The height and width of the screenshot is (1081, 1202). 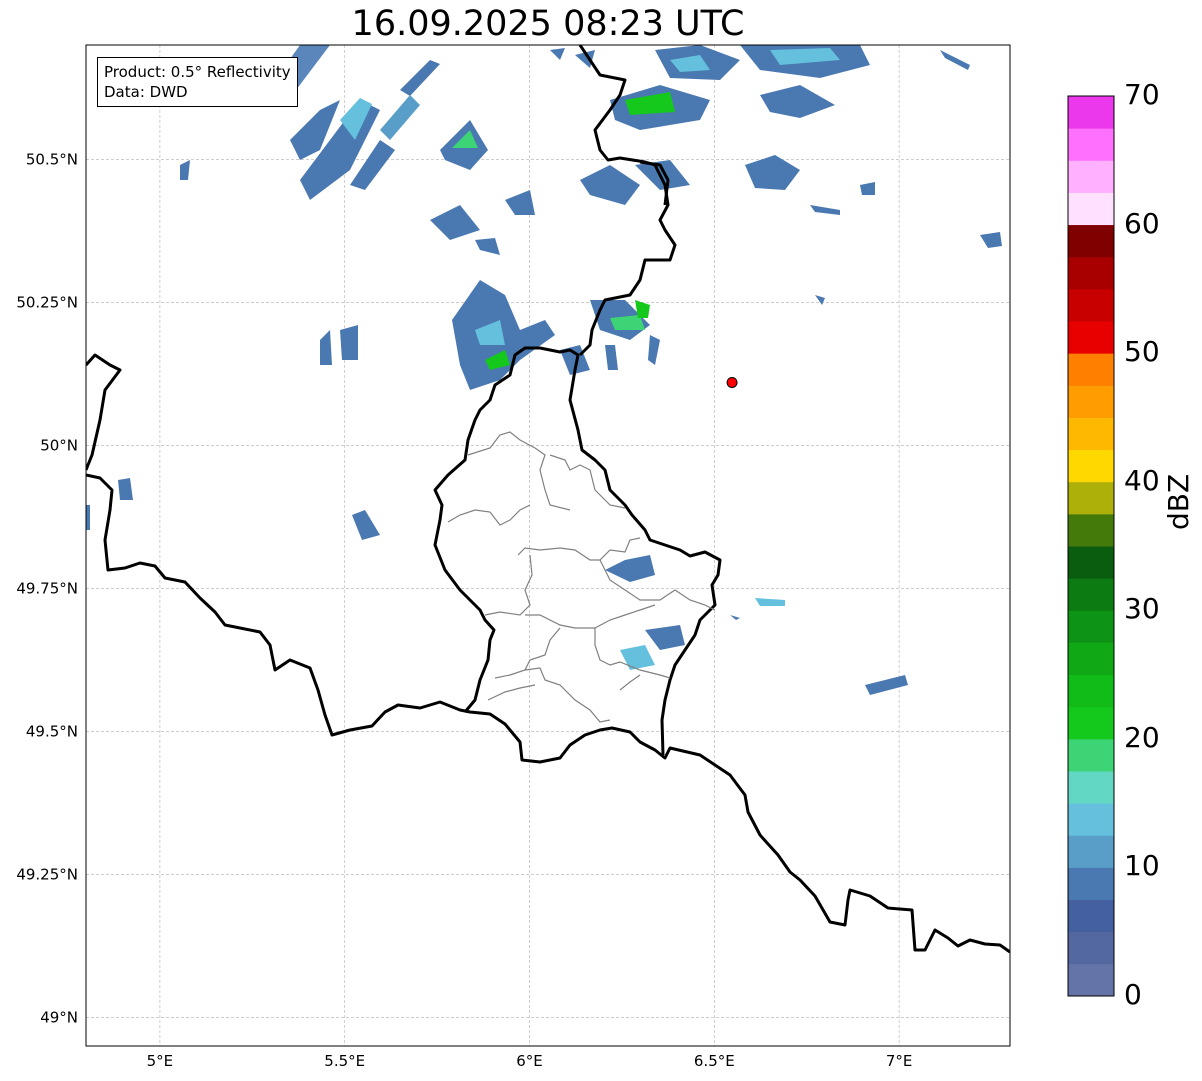 What do you see at coordinates (197, 72) in the screenshot?
I see `product-label: Product: 0.5° Reflectivity` at bounding box center [197, 72].